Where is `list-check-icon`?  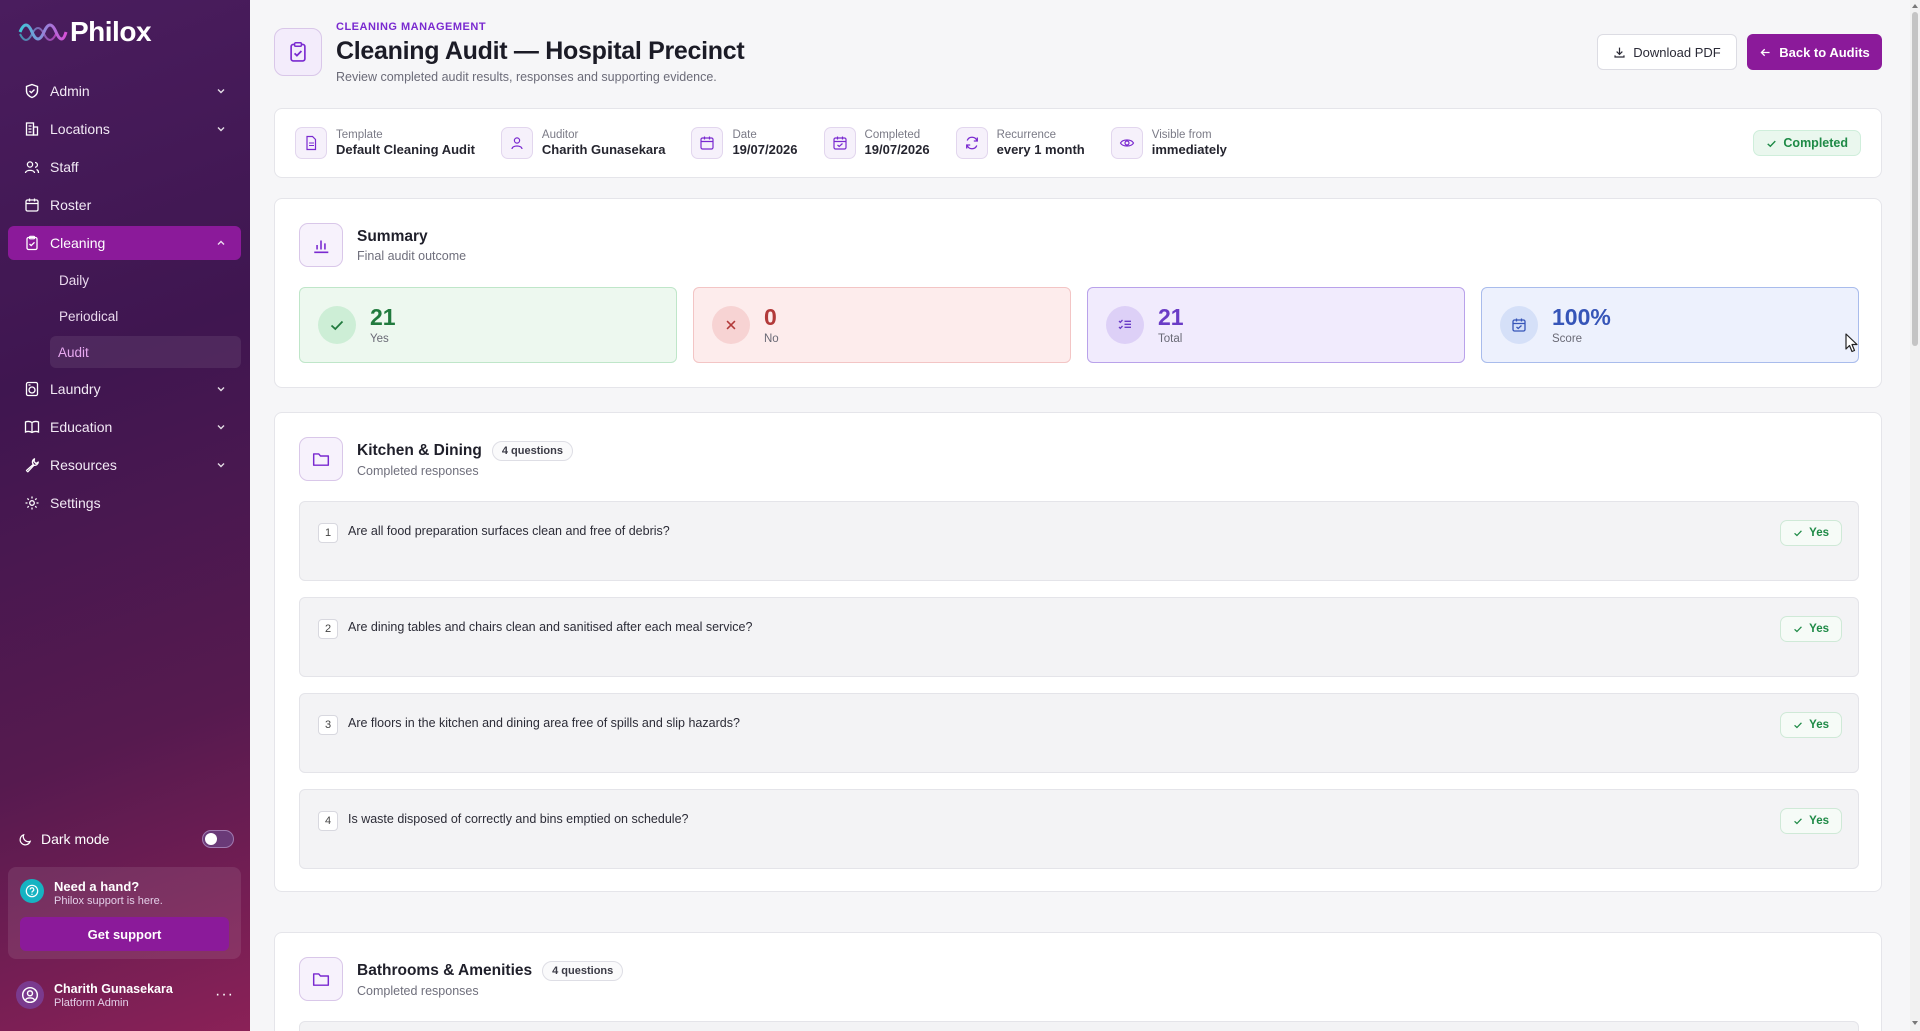 list-check-icon is located at coordinates (1125, 325).